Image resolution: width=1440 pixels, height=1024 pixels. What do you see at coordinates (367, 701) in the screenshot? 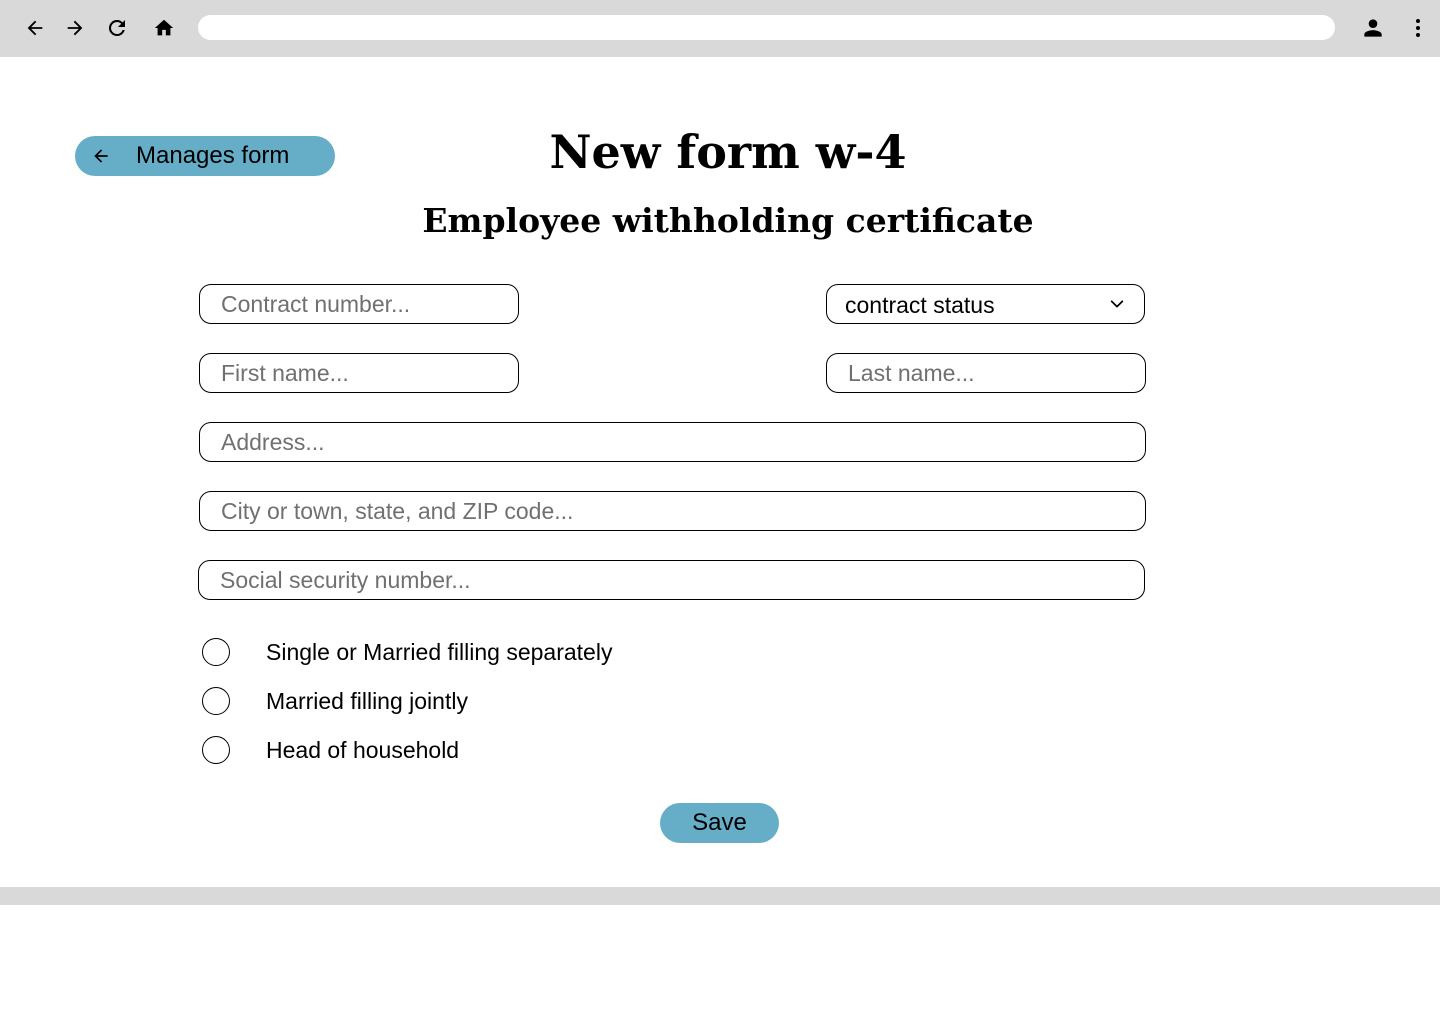
I see `filing-status-label: Married filling jointly` at bounding box center [367, 701].